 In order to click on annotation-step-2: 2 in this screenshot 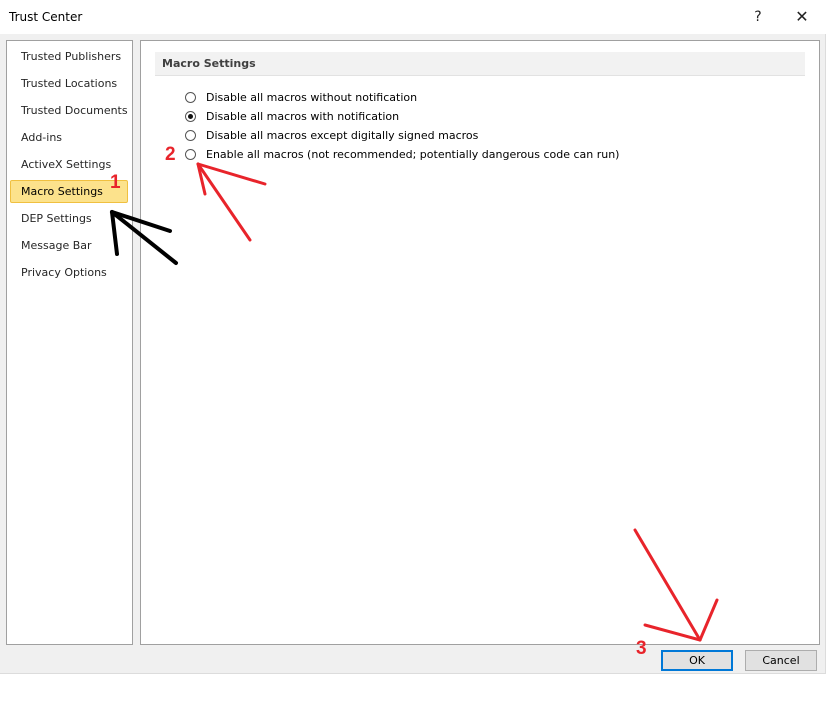, I will do `click(170, 154)`.